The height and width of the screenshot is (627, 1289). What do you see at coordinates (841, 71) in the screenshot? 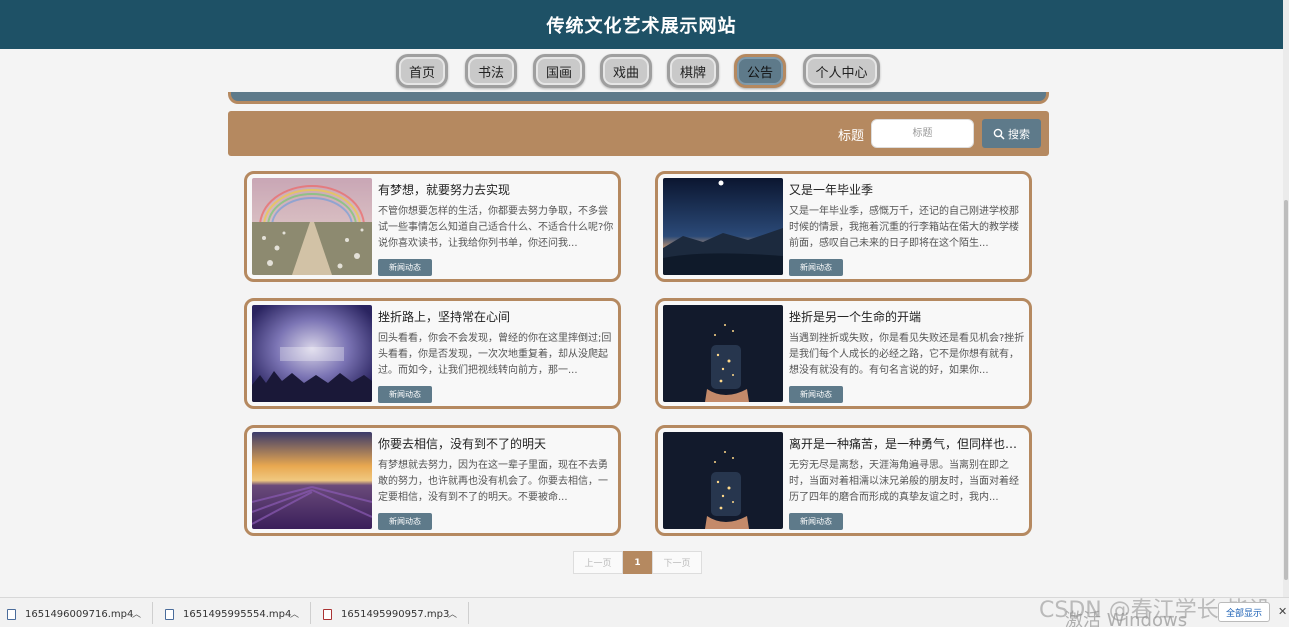
I see `nav-user-center: 个人中心` at bounding box center [841, 71].